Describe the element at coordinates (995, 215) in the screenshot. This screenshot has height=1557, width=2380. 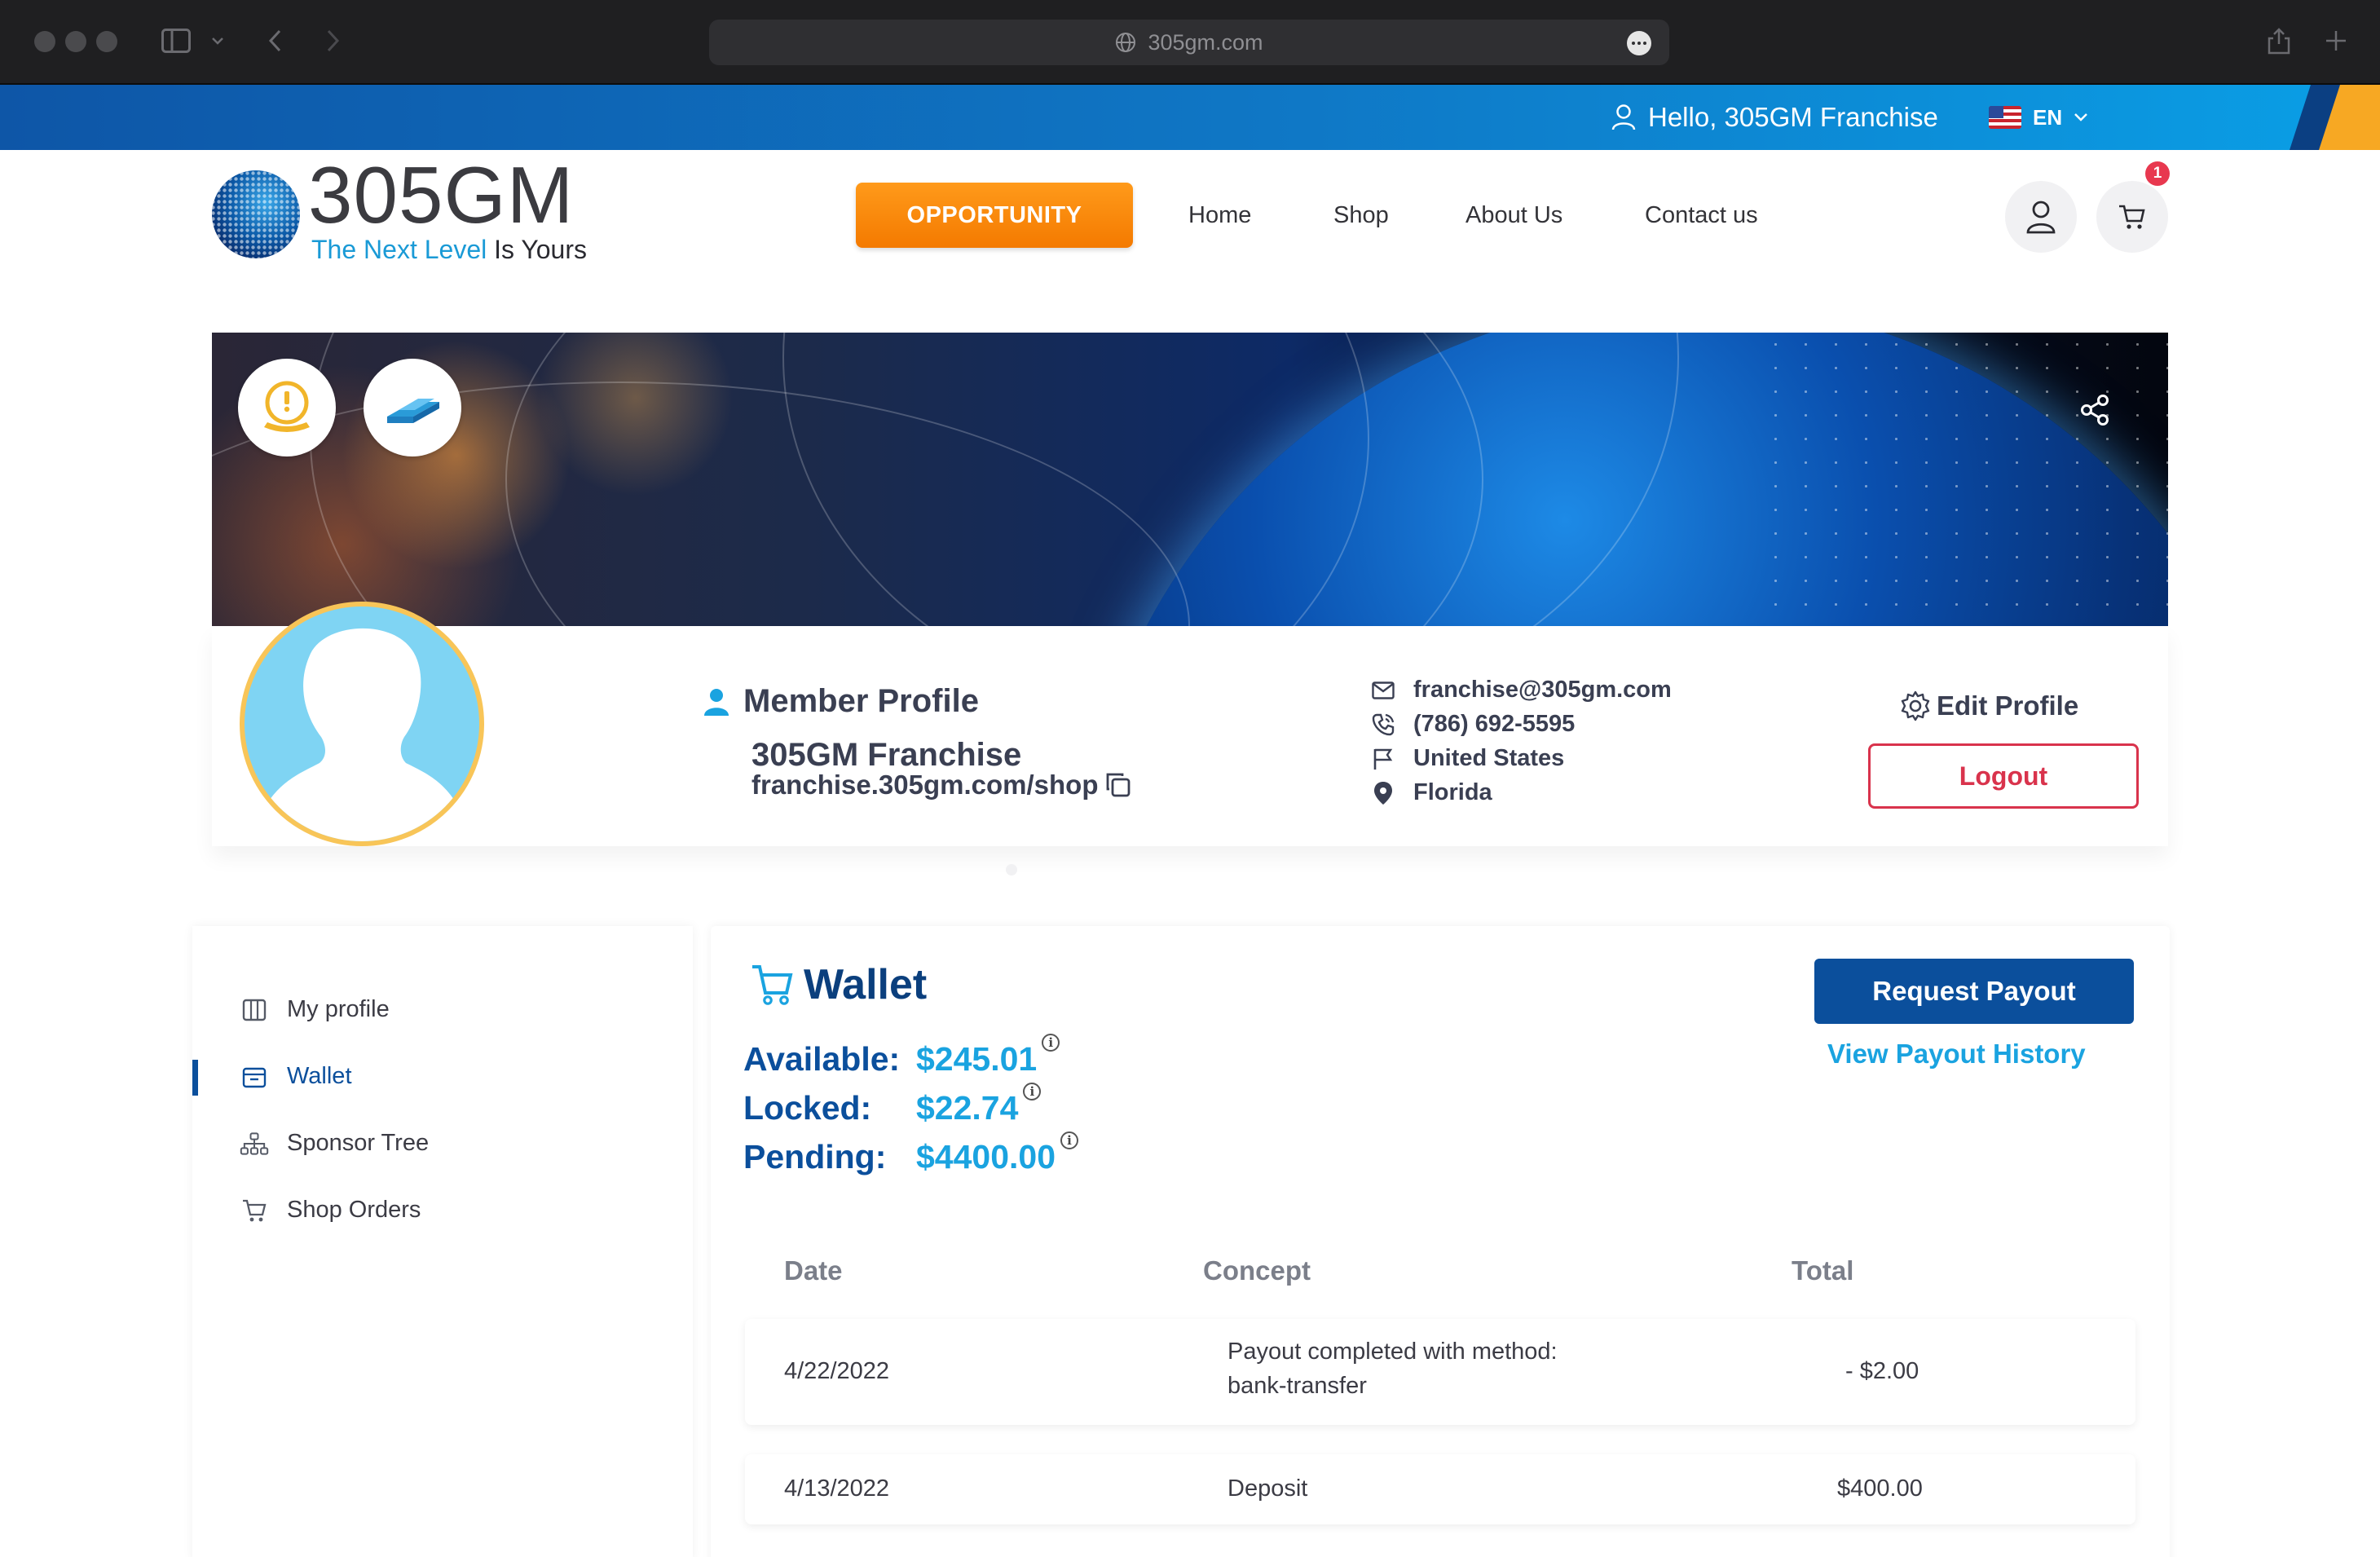
I see `opportunity-button: OPPORTUNITY` at that location.